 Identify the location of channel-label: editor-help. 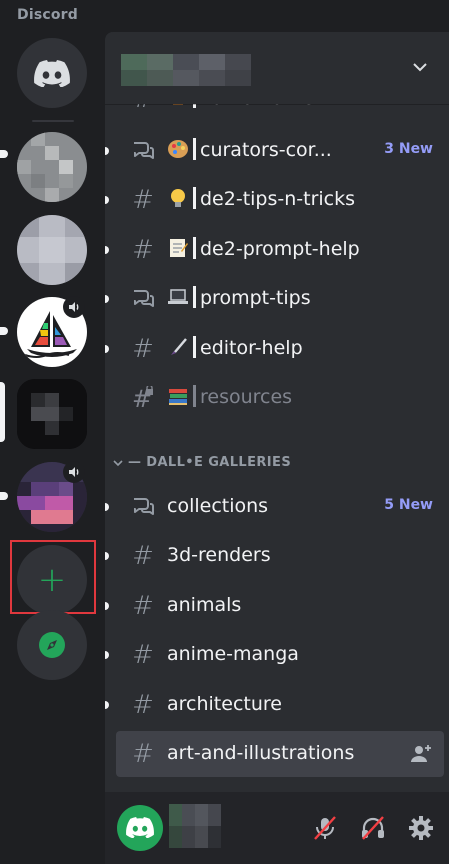
(251, 348).